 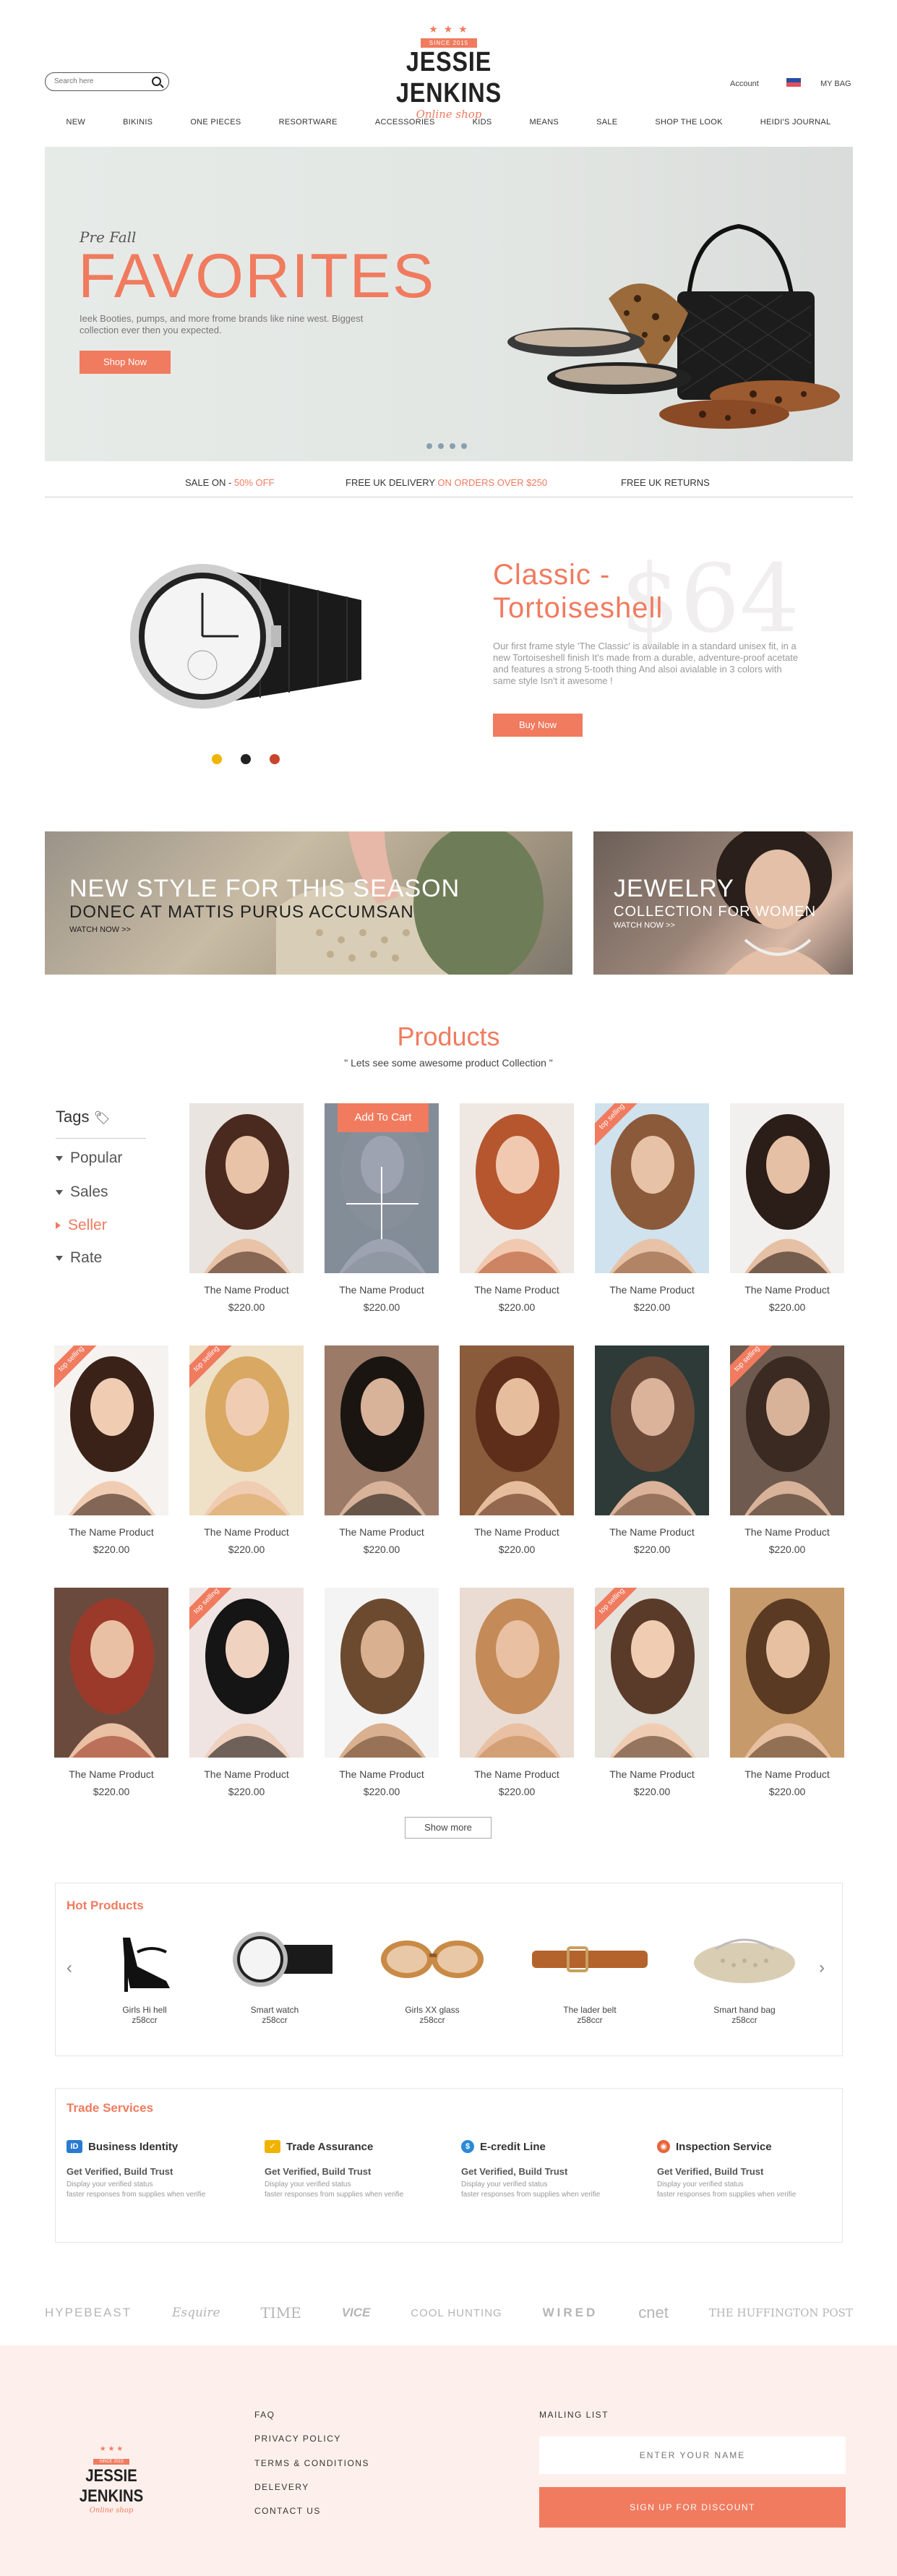 What do you see at coordinates (482, 126) in the screenshot?
I see `nav-item-kids: KIDS` at bounding box center [482, 126].